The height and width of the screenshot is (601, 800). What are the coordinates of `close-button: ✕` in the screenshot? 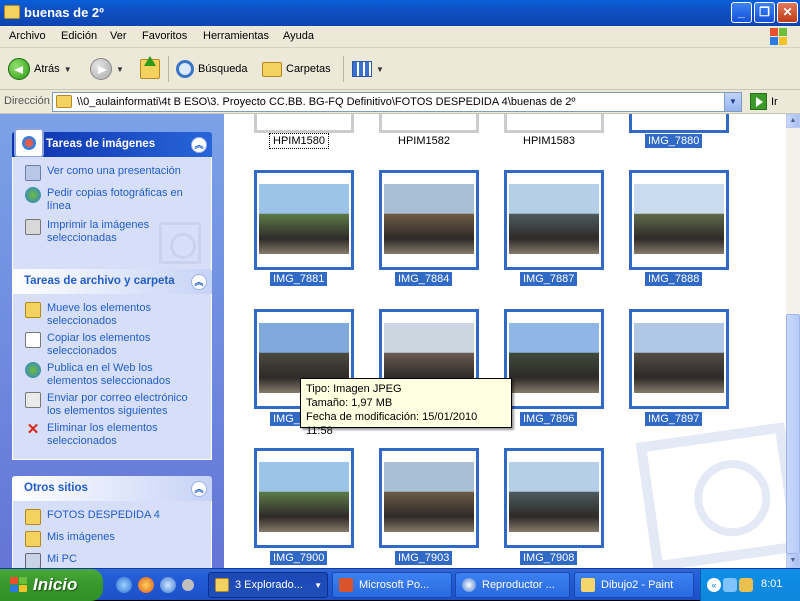 It's located at (787, 12).